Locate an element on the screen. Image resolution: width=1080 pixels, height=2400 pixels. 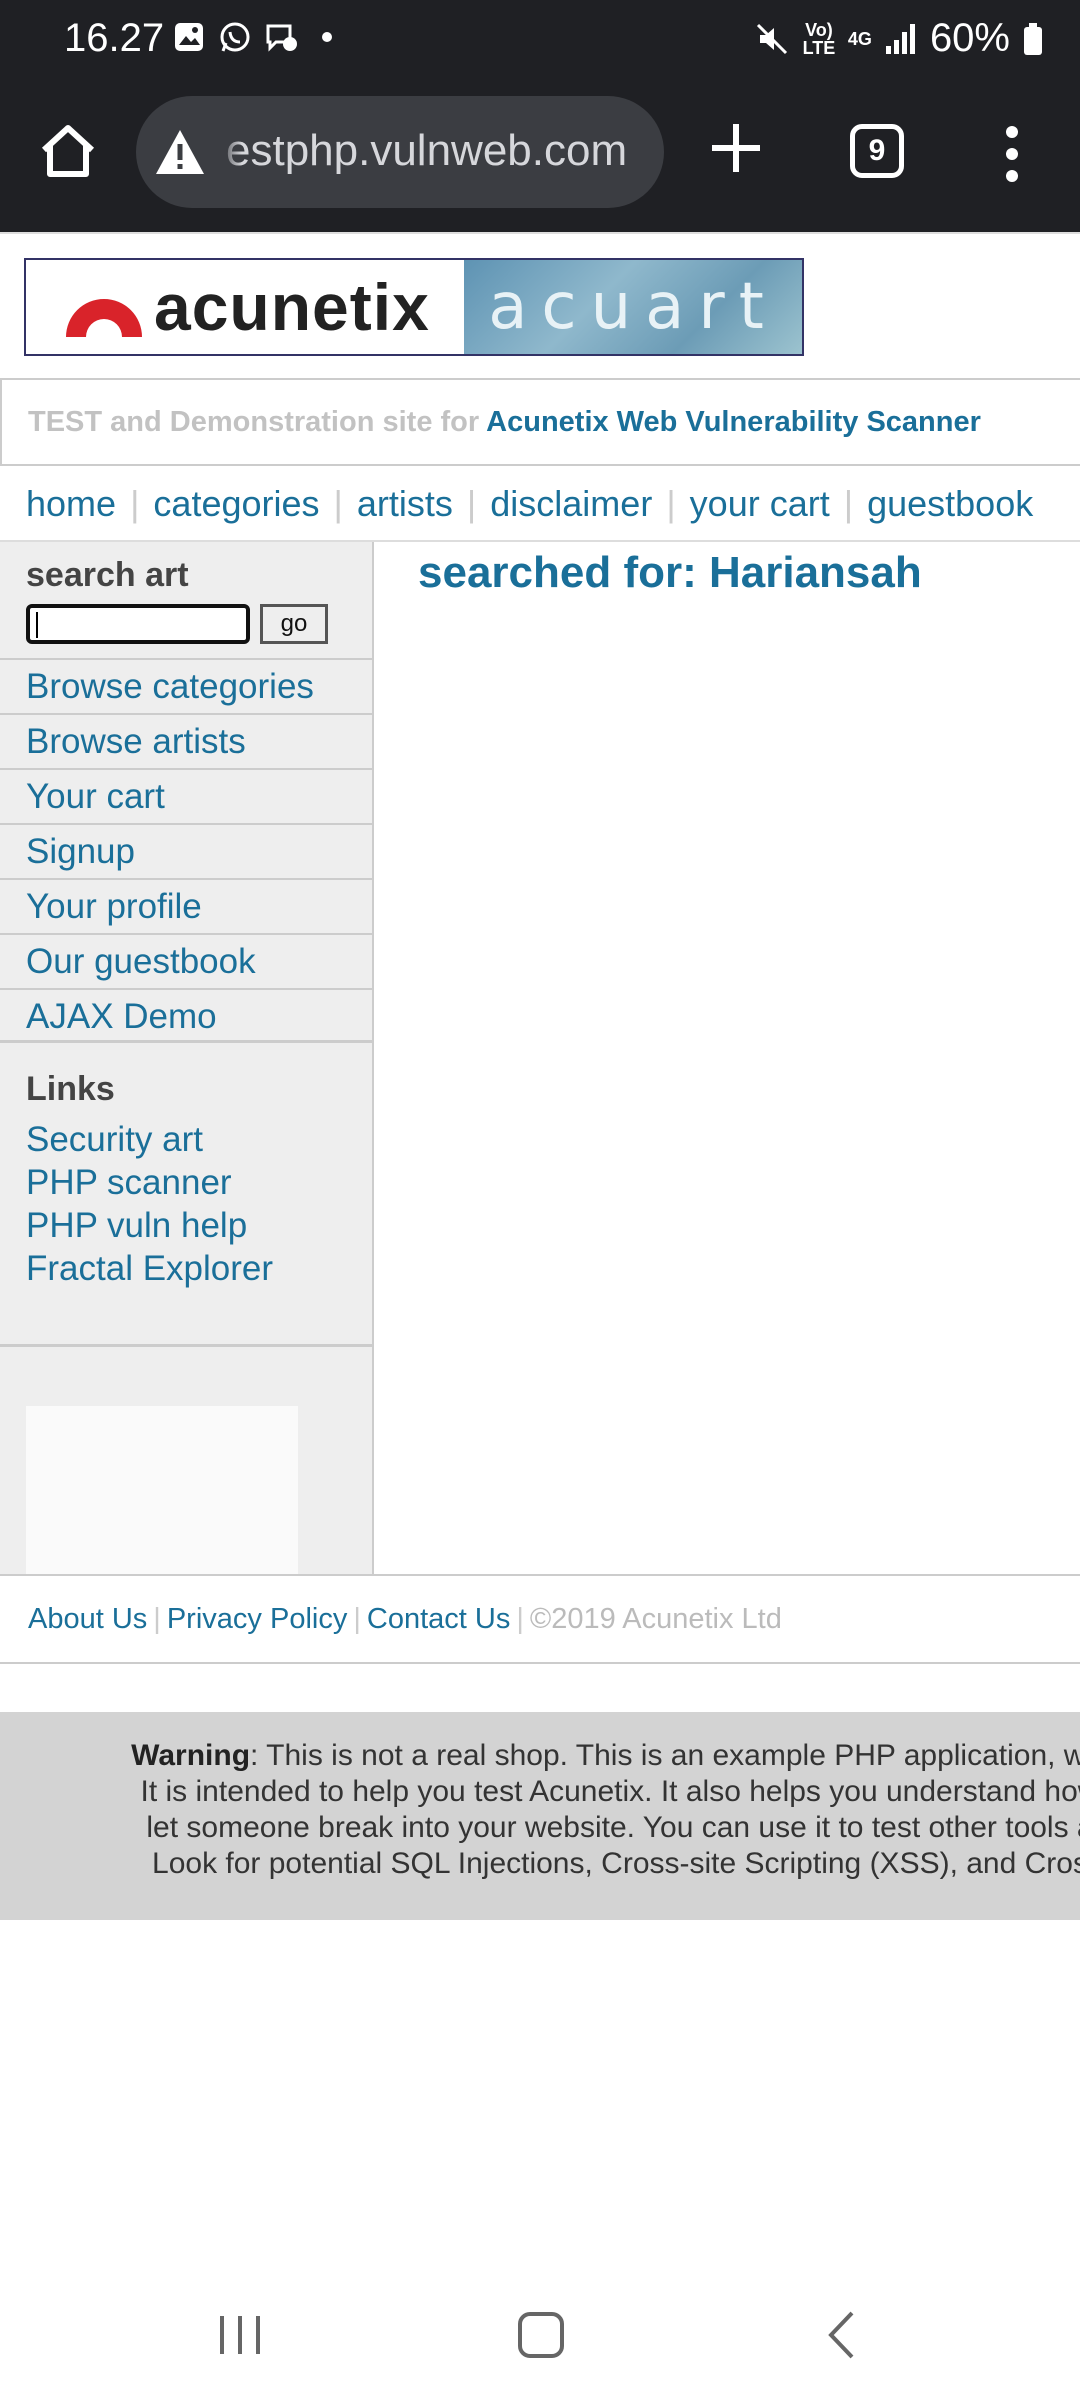
whatsapp-icon is located at coordinates (235, 37).